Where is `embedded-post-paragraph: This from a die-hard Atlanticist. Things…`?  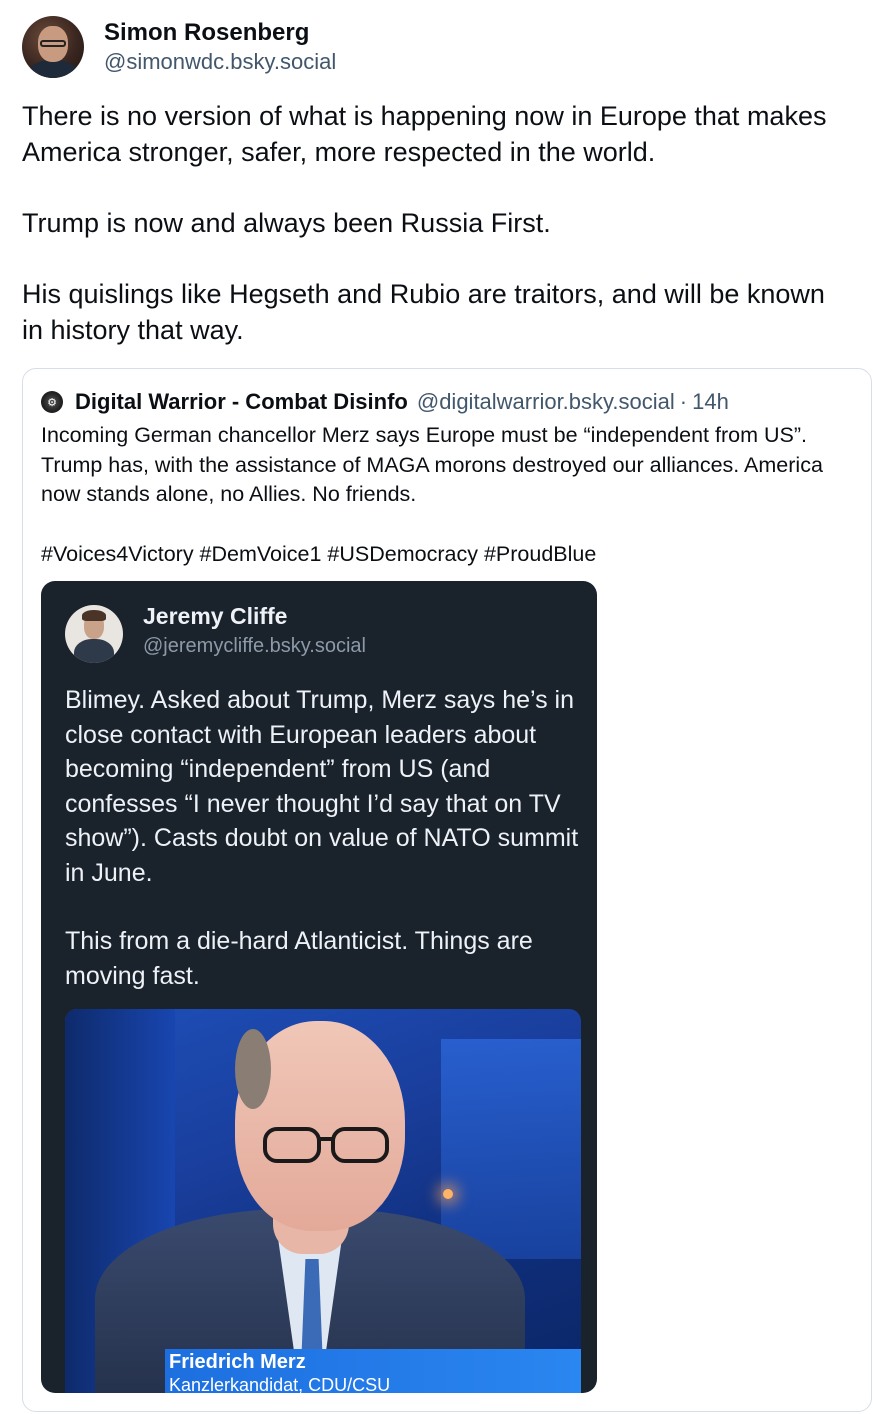
embedded-post-paragraph: This from a die-hard Atlanticist. Things… is located at coordinates (299, 958).